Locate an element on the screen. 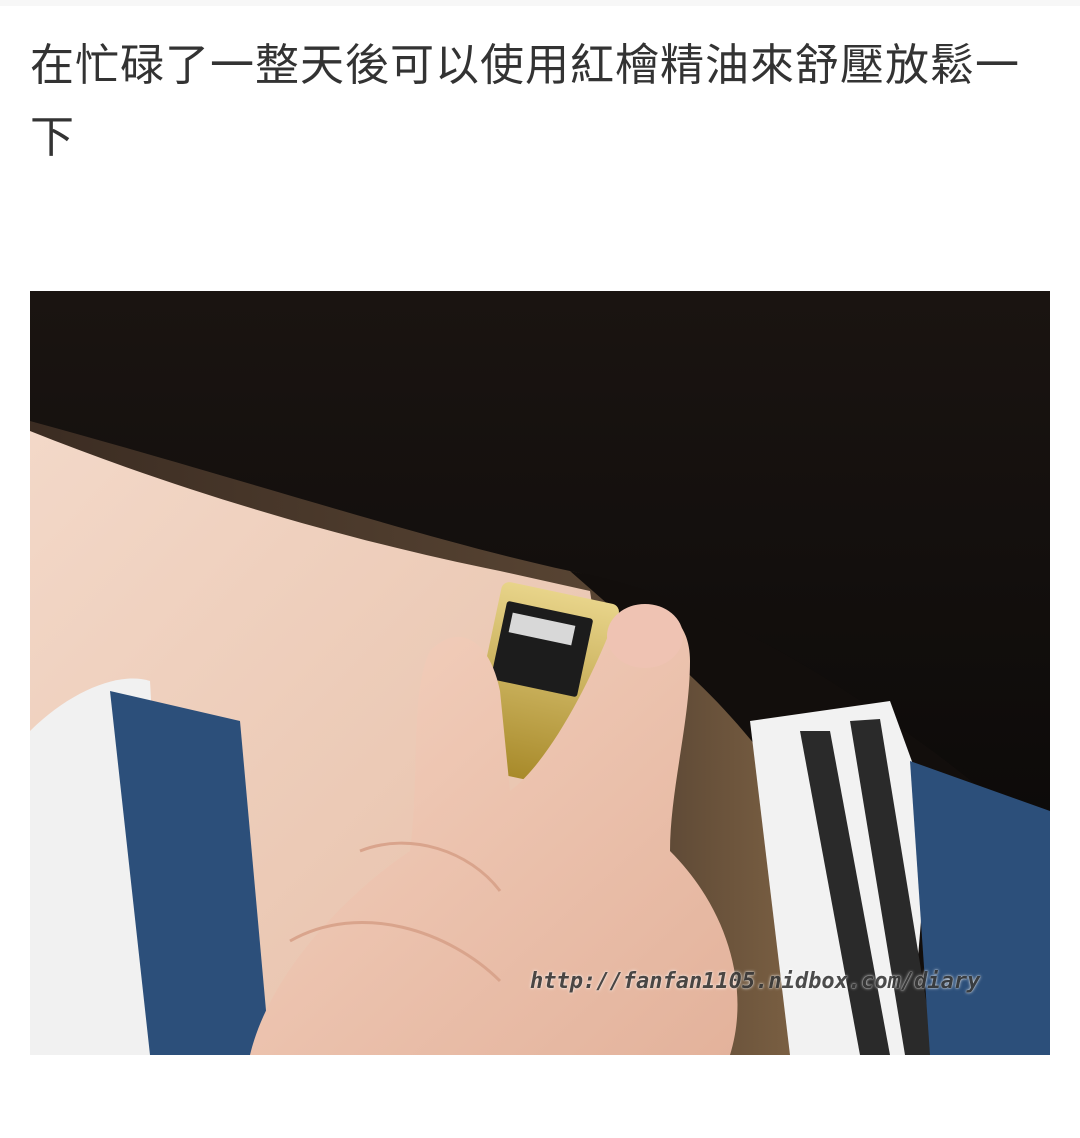 Image resolution: width=1080 pixels, height=1138 pixels. top-divider is located at coordinates (540, 3).